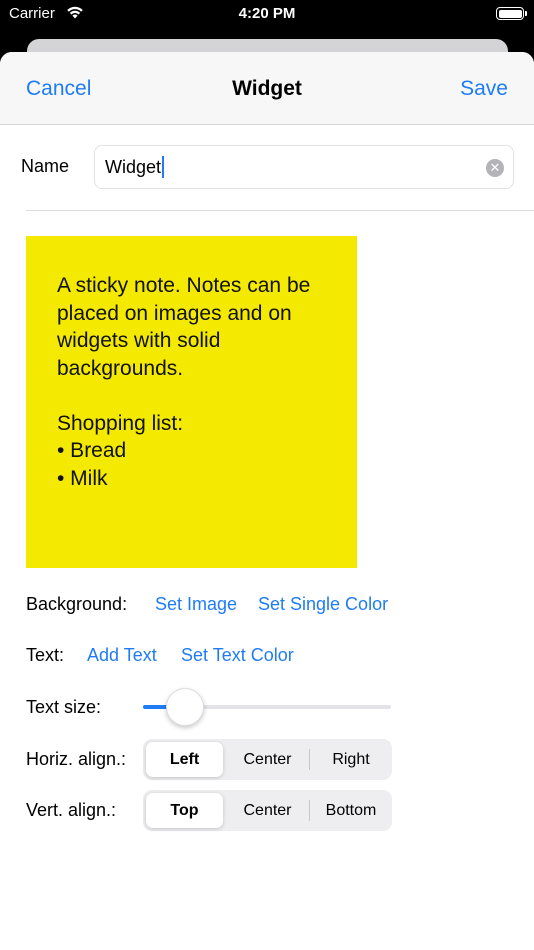 This screenshot has width=534, height=950. What do you see at coordinates (71, 810) in the screenshot?
I see `vert-align-label: Vert. align.:` at bounding box center [71, 810].